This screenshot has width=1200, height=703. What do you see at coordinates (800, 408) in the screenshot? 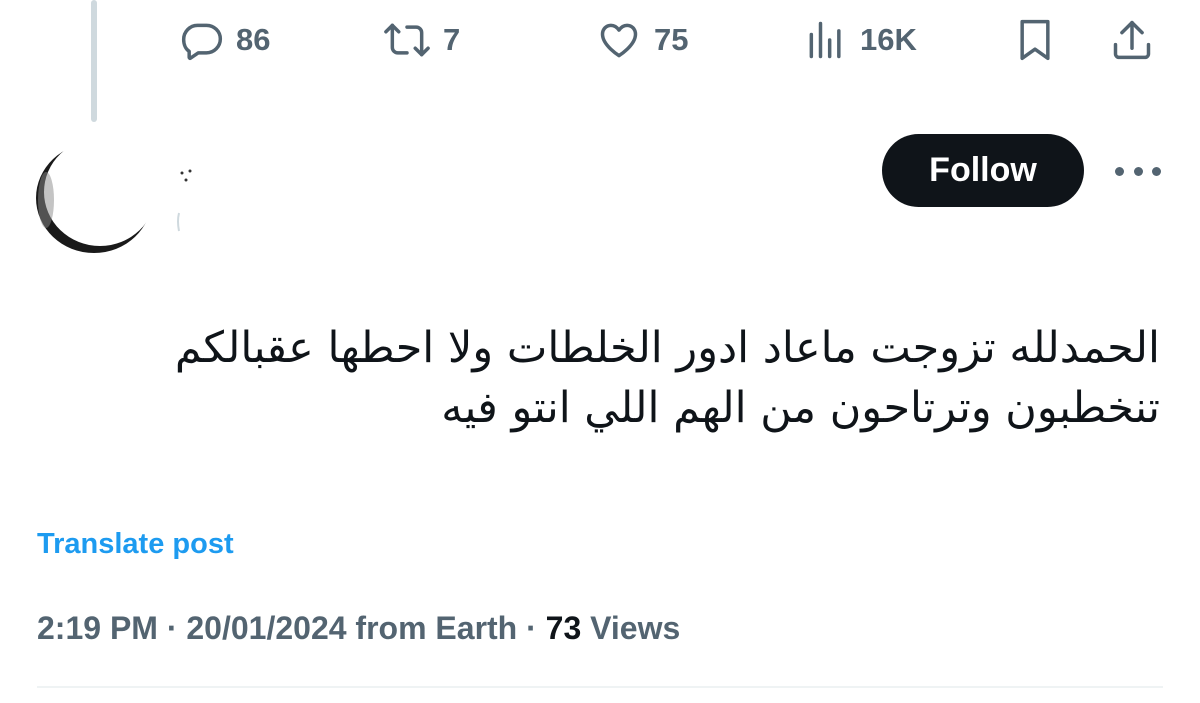
I see `post-text-line: تنخطبون وترتاحون من الهم اللي انتو فيه` at bounding box center [800, 408].